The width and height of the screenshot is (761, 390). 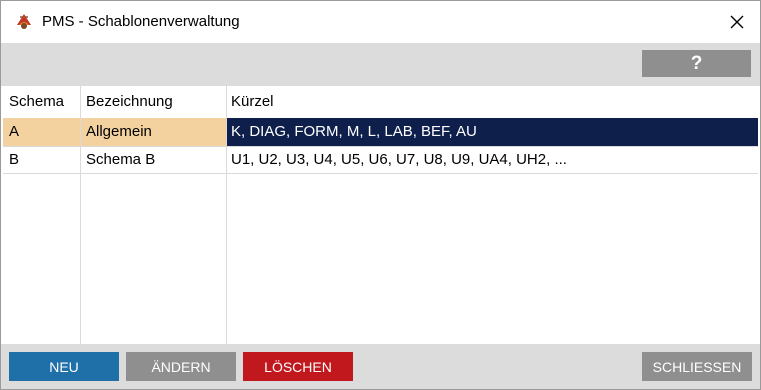 I want to click on close-icon, so click(x=737, y=22).